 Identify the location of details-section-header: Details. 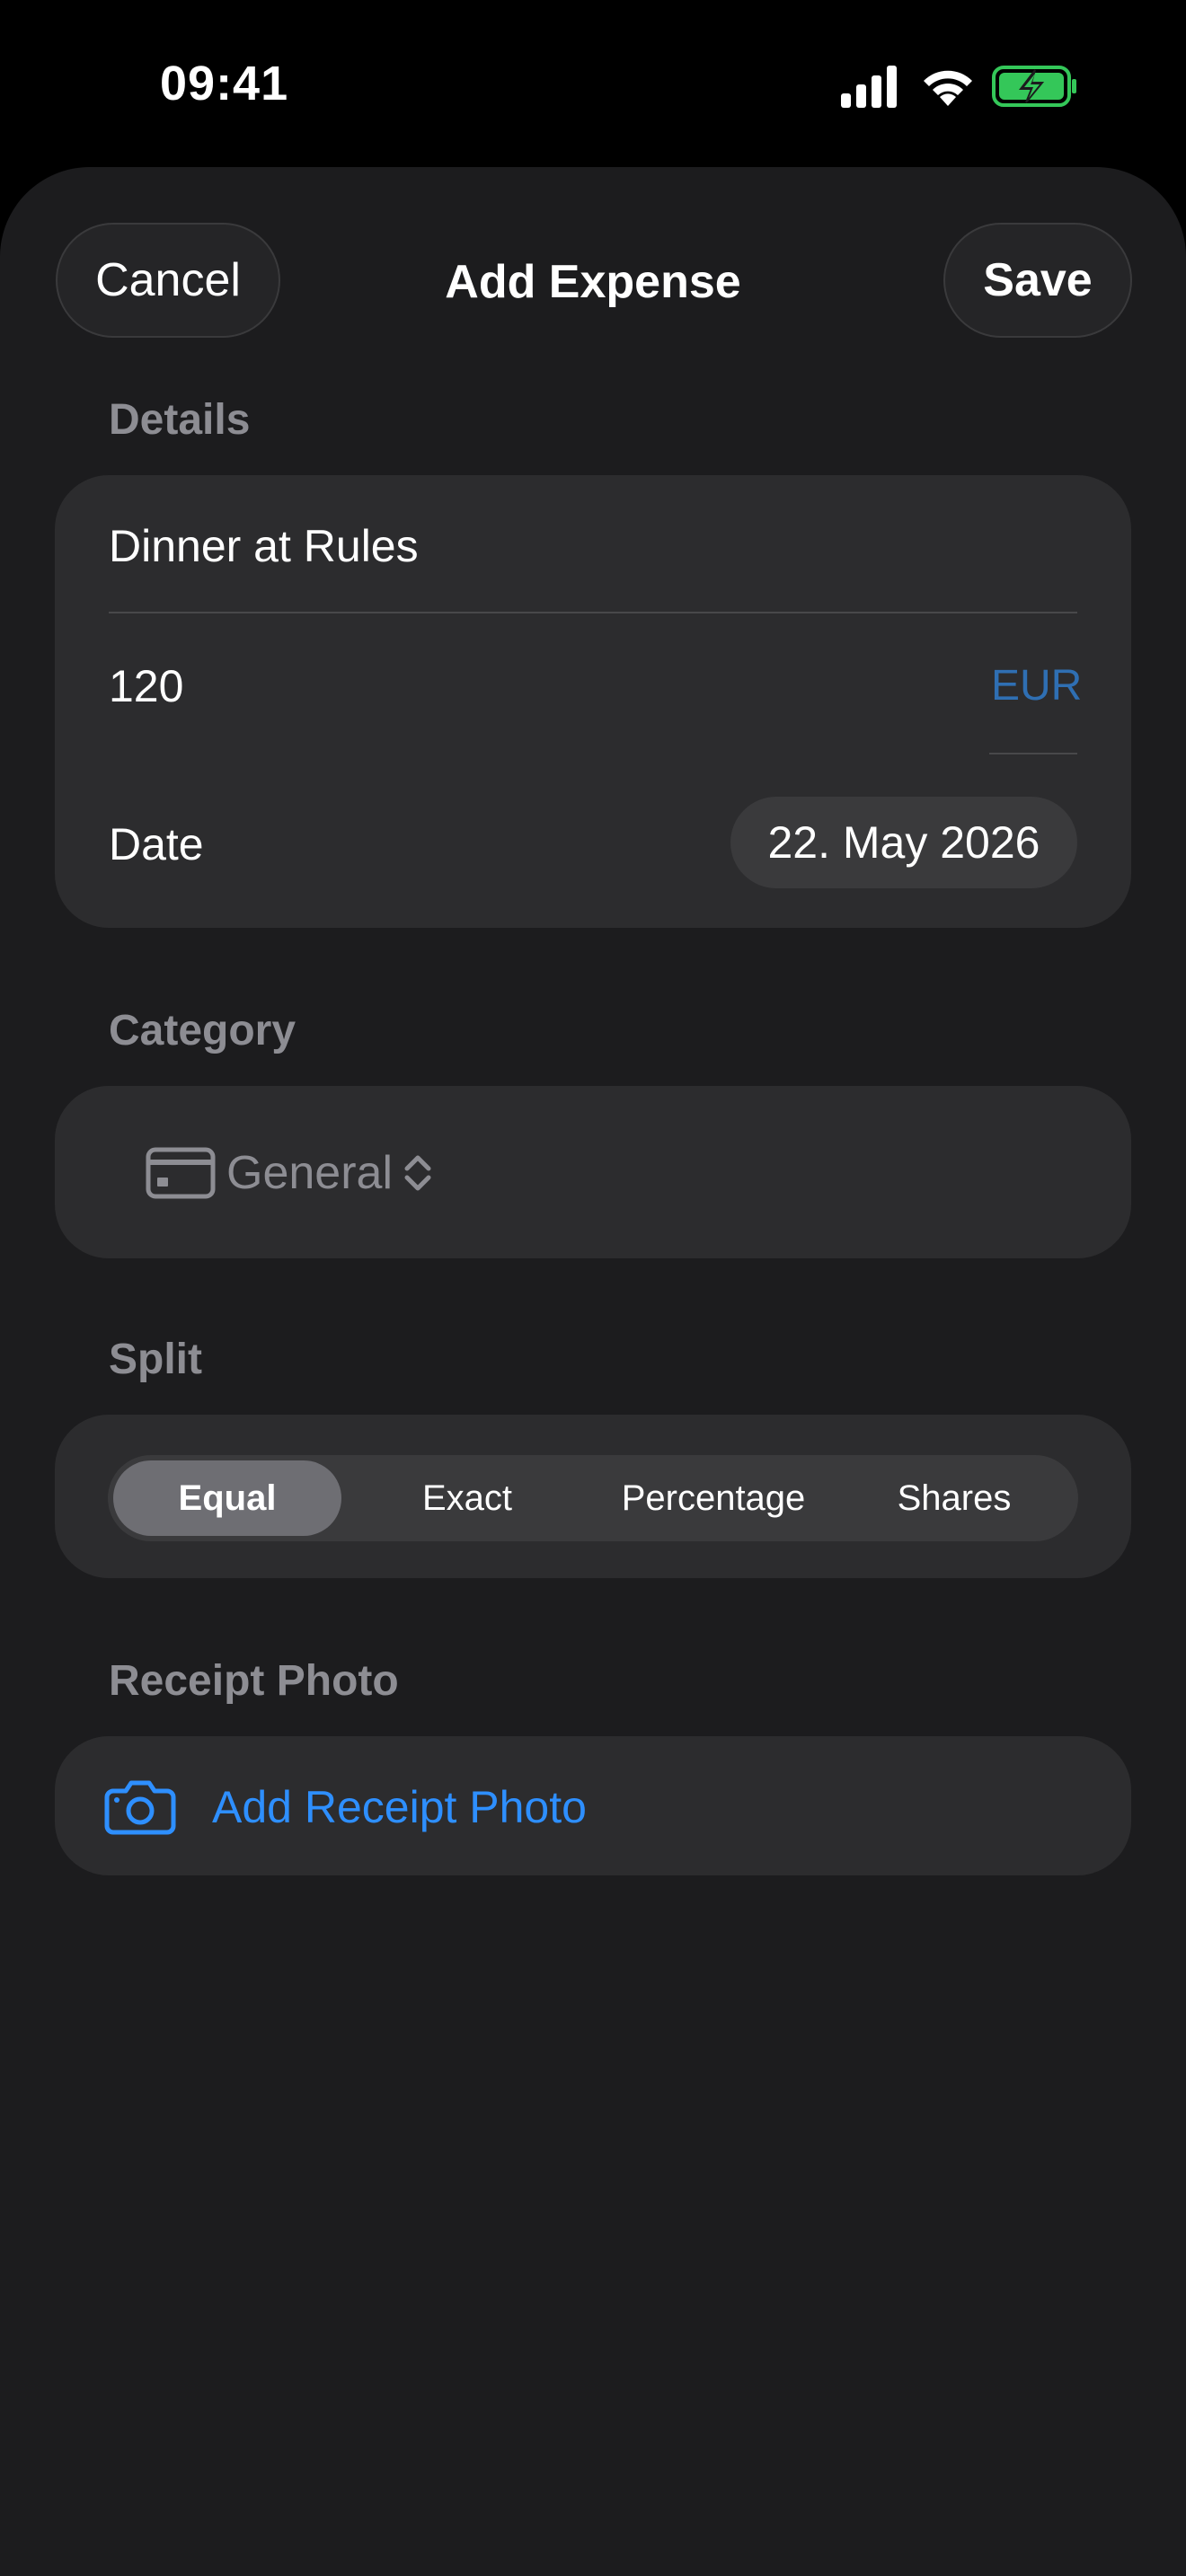
(180, 420).